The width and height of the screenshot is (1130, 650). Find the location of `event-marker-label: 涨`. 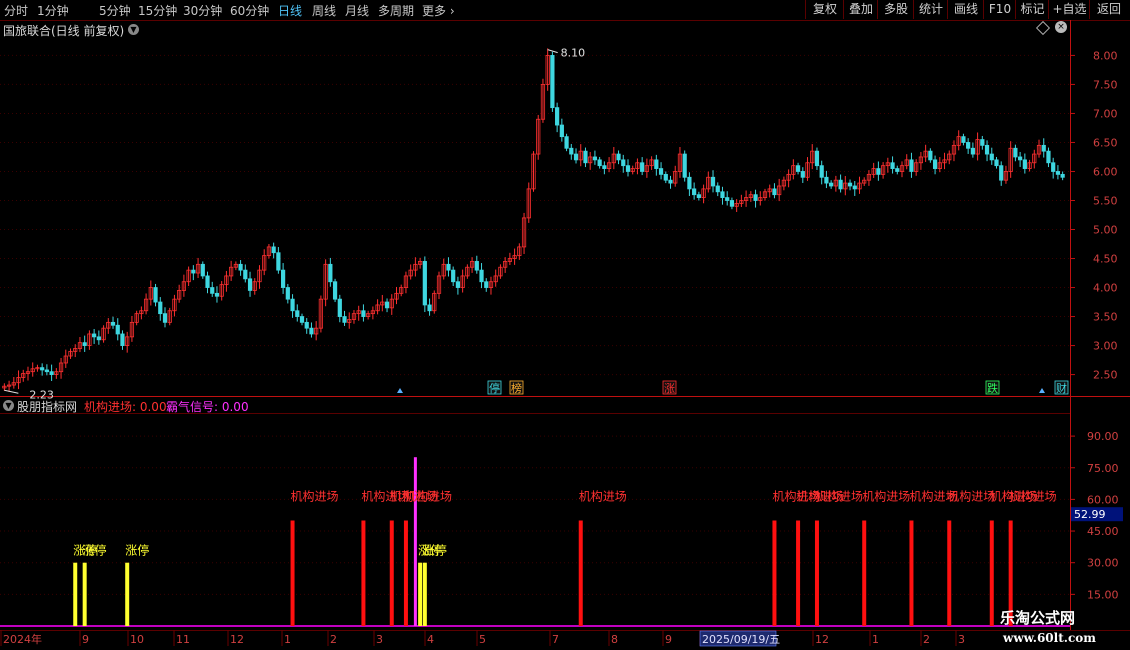

event-marker-label: 涨 is located at coordinates (669, 388).